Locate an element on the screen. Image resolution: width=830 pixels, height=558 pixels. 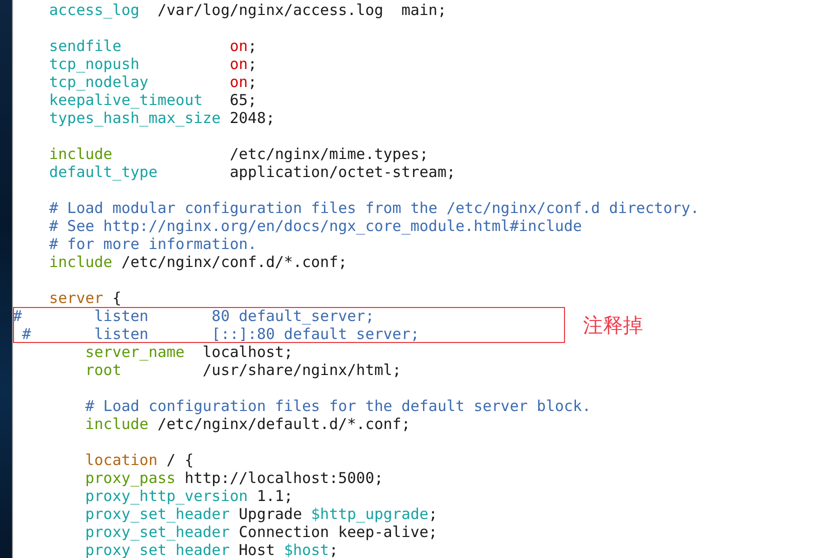
code-line: proxy_pass http://localhost:5000; is located at coordinates (234, 478).